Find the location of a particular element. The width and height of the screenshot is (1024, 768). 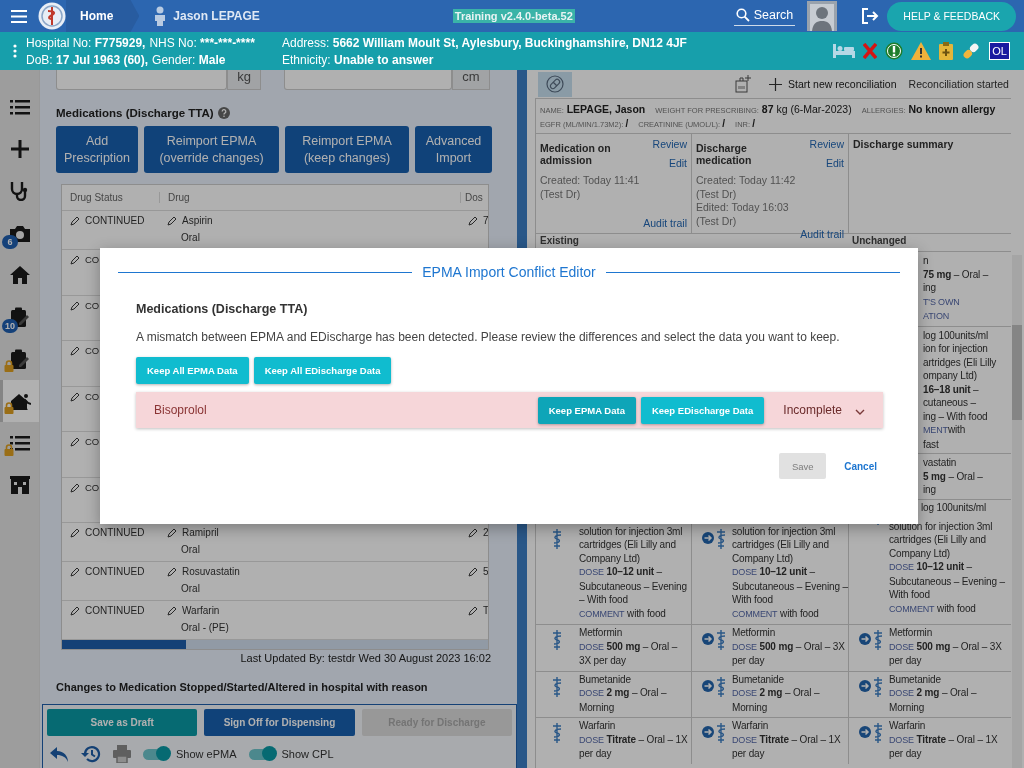

unit-label: kg is located at coordinates (244, 80).